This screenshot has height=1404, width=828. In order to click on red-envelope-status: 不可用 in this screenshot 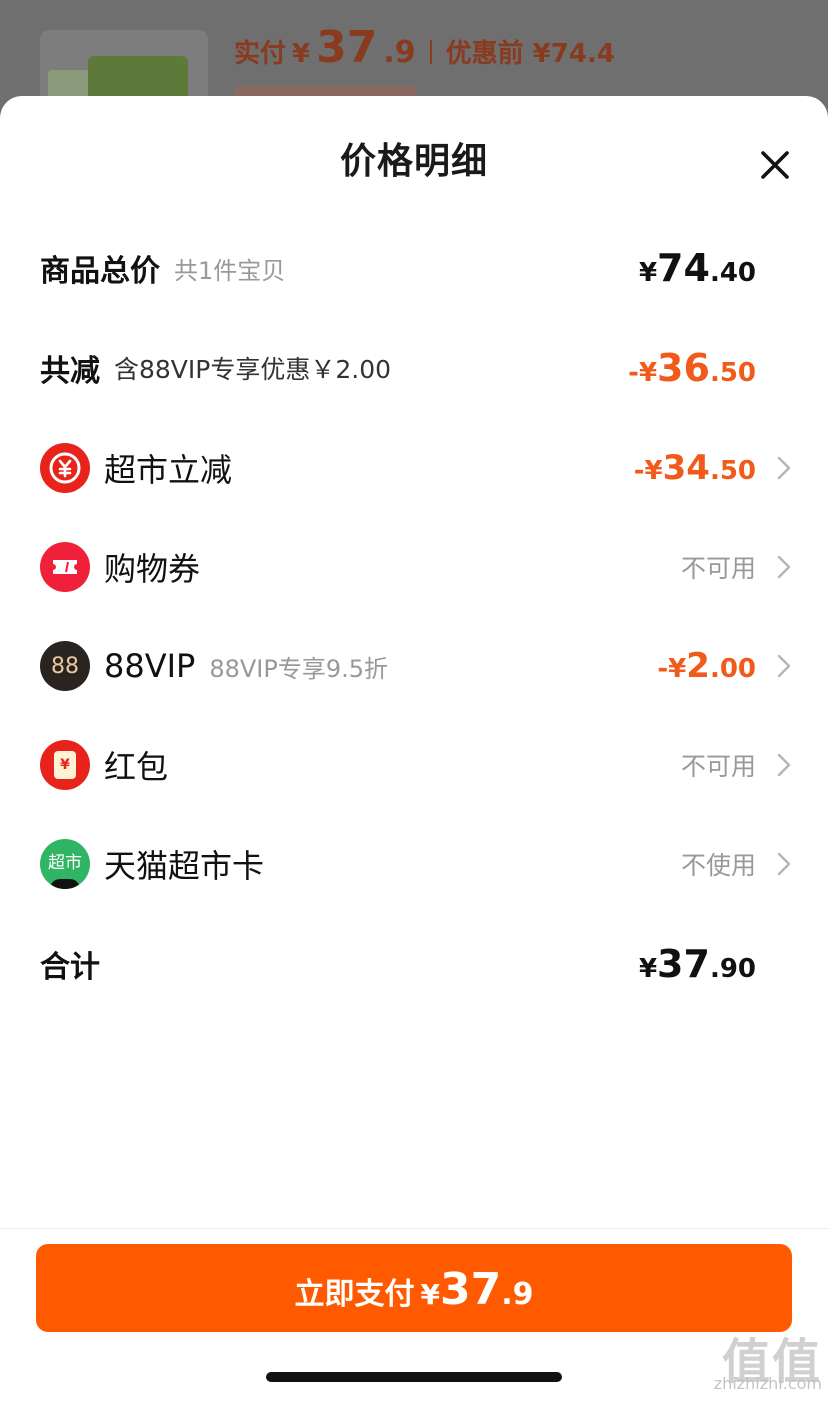, I will do `click(718, 766)`.